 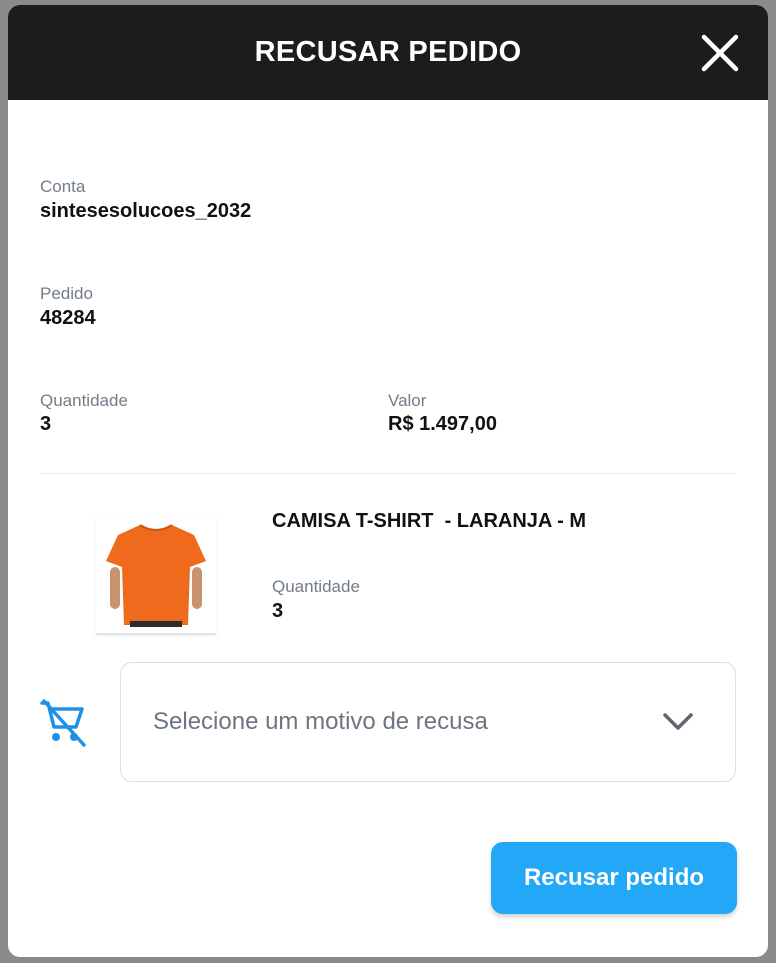 What do you see at coordinates (388, 473) in the screenshot?
I see `divider` at bounding box center [388, 473].